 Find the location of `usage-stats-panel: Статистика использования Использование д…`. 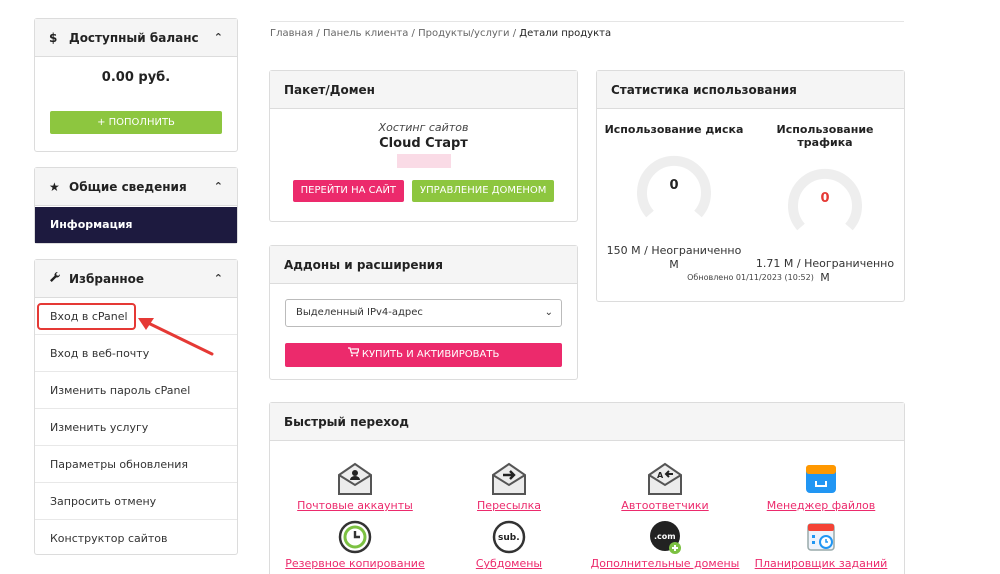

usage-stats-panel: Статистика использования Использование д… is located at coordinates (750, 186).